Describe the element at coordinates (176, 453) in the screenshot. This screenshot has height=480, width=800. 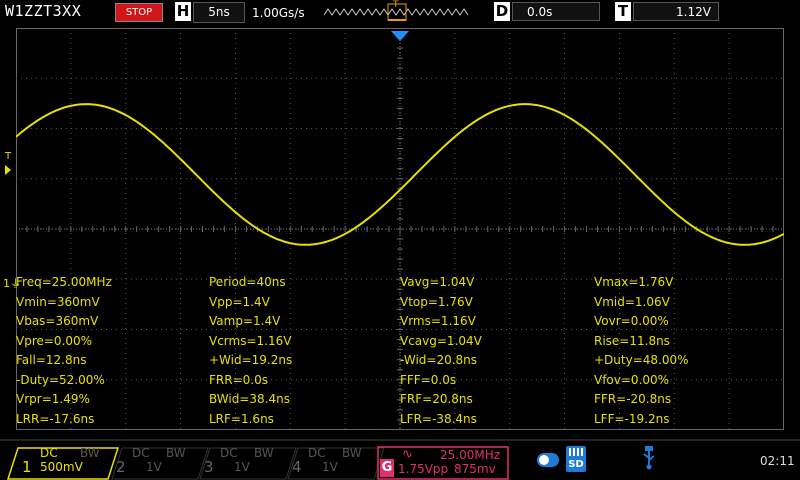
I see `channel-2-bw: BW` at that location.